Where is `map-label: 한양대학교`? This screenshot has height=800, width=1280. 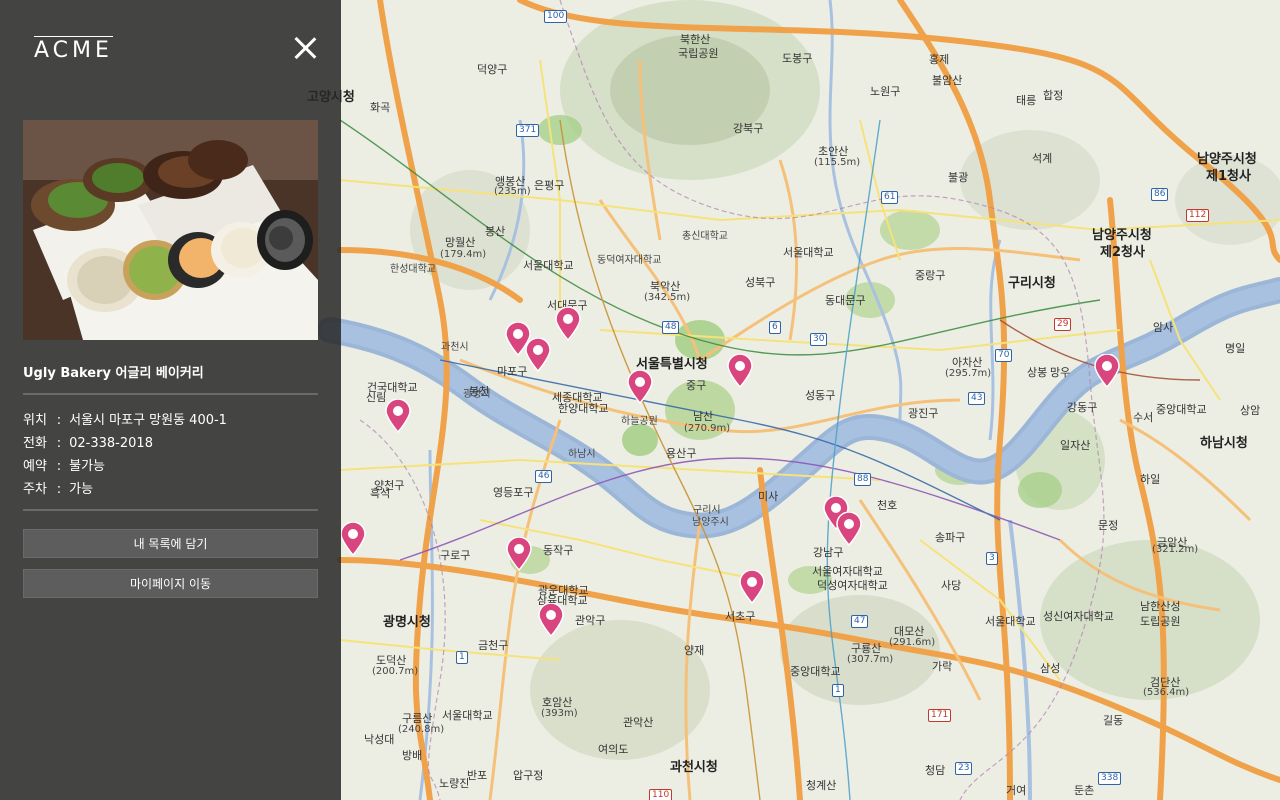
map-label: 한양대학교 is located at coordinates (583, 408).